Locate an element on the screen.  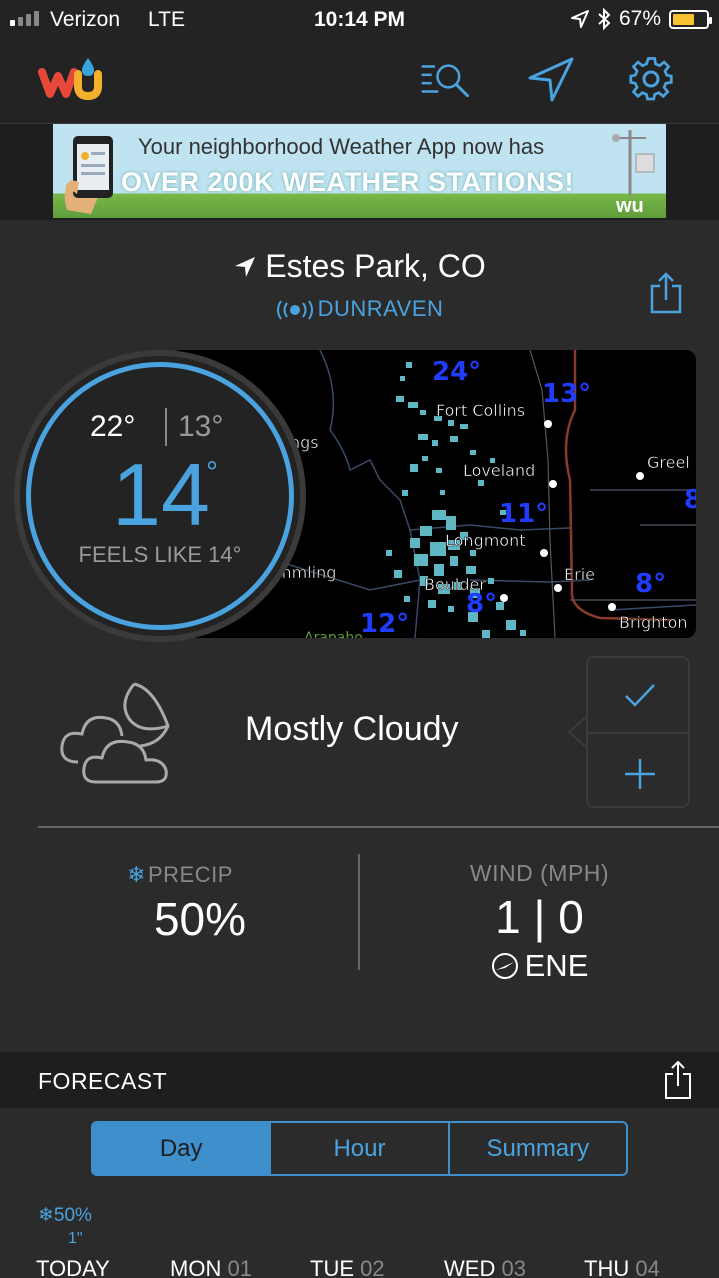
low-temp: 13° is located at coordinates (201, 426).